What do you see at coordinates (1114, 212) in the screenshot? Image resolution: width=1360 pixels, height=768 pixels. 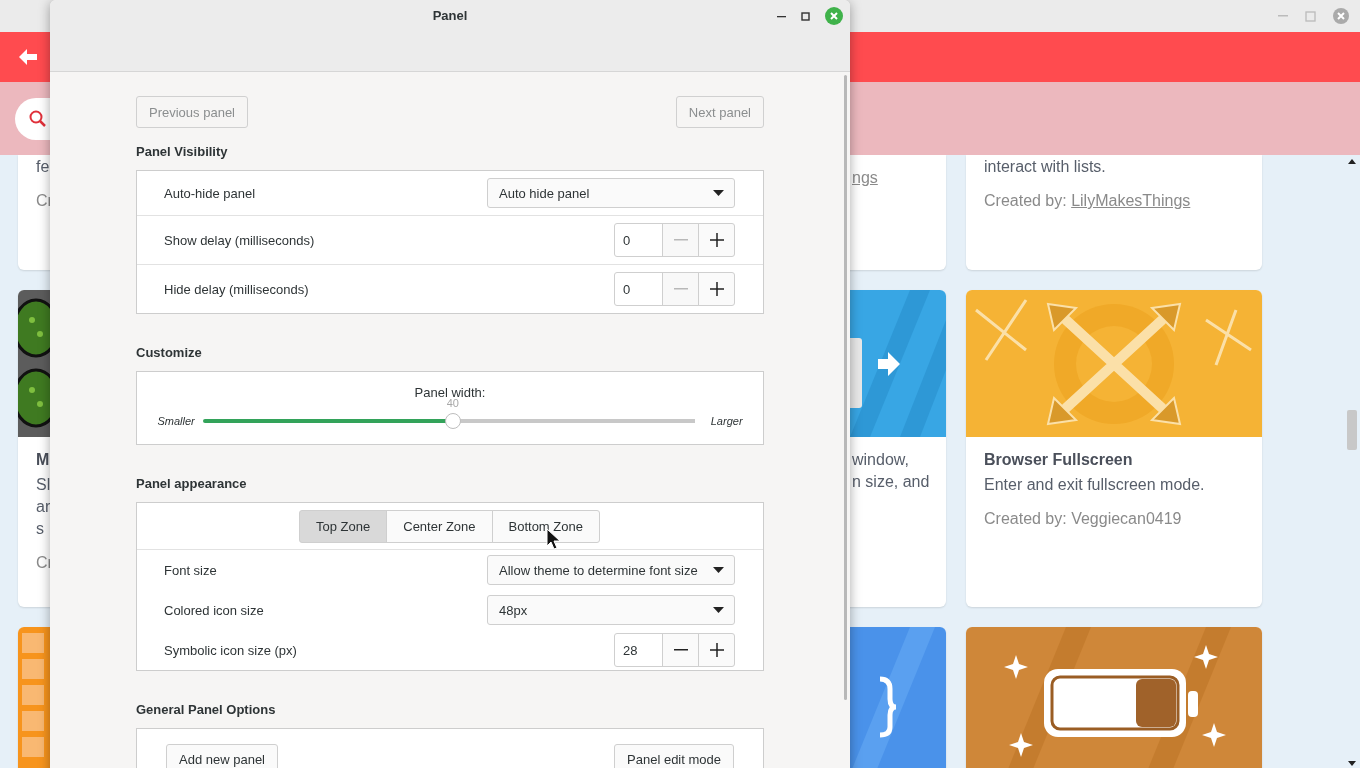 I see `card: interact with lists. Created by: LilyMakesThings` at bounding box center [1114, 212].